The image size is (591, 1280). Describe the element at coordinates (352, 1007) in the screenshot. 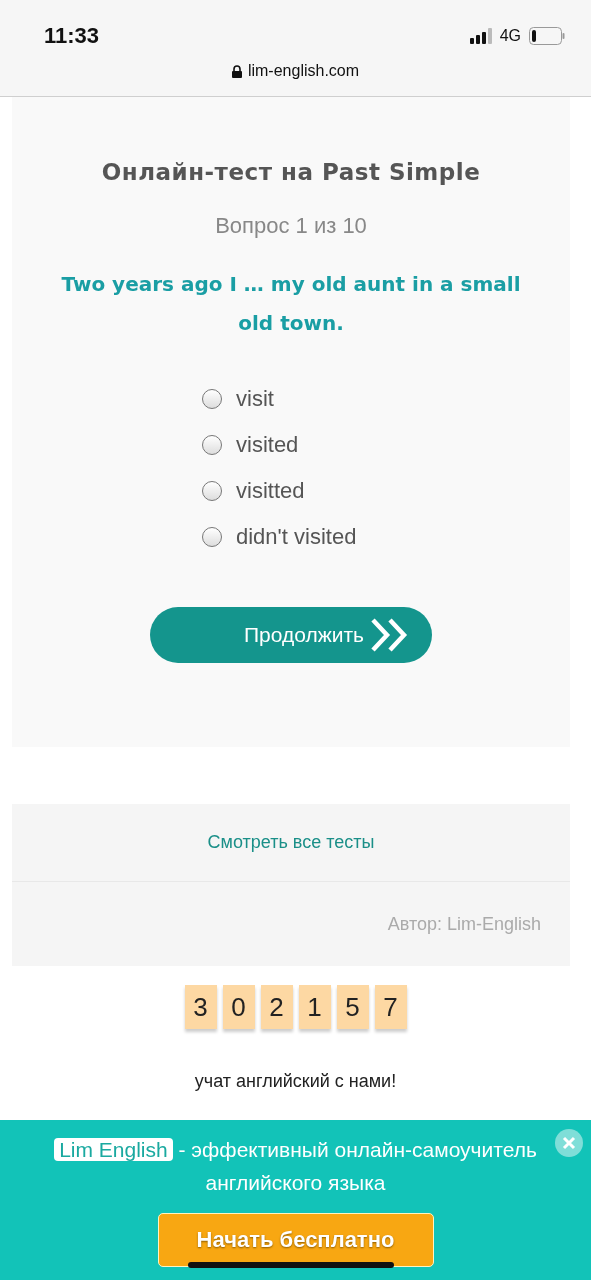

I see `counter-digit: 5` at that location.